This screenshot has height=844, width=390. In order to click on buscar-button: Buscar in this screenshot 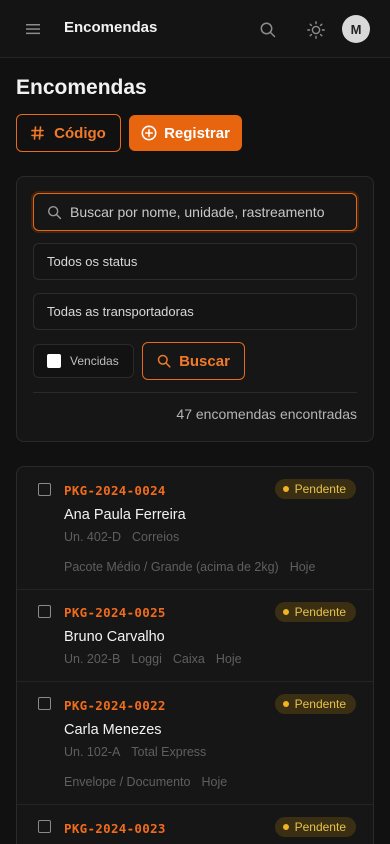, I will do `click(193, 361)`.